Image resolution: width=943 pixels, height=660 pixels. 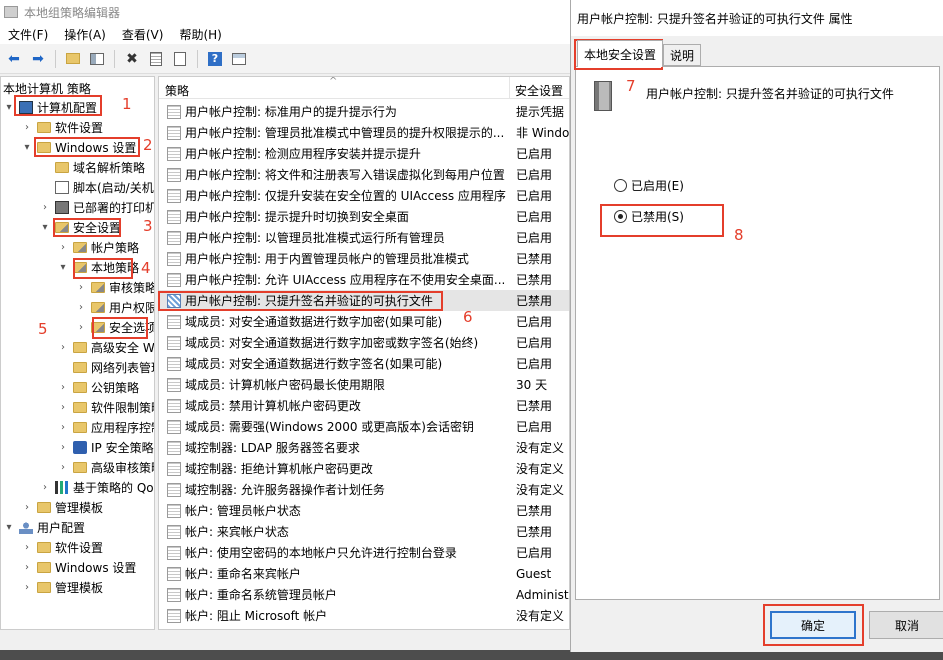 What do you see at coordinates (96, 207) in the screenshot?
I see `tree-item: › 已部署的打印机` at bounding box center [96, 207].